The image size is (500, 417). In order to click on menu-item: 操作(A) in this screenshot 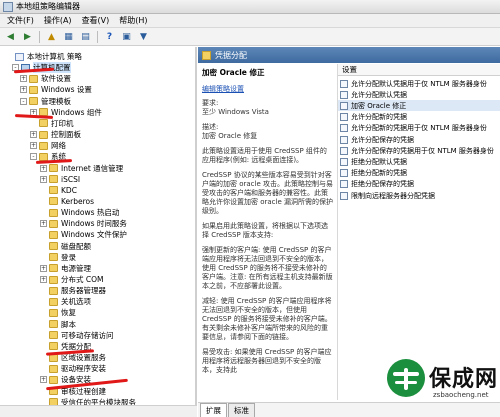, I will do `click(58, 20)`.